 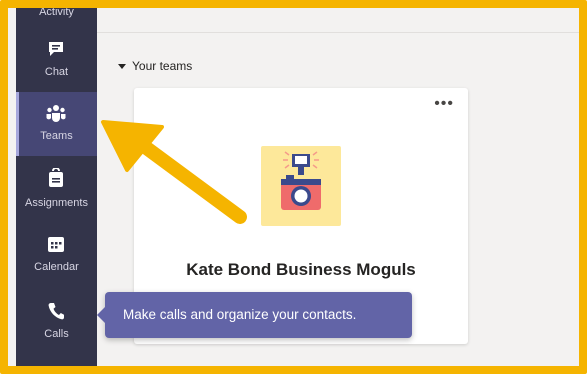 What do you see at coordinates (174, 172) in the screenshot?
I see `annotation-arrow` at bounding box center [174, 172].